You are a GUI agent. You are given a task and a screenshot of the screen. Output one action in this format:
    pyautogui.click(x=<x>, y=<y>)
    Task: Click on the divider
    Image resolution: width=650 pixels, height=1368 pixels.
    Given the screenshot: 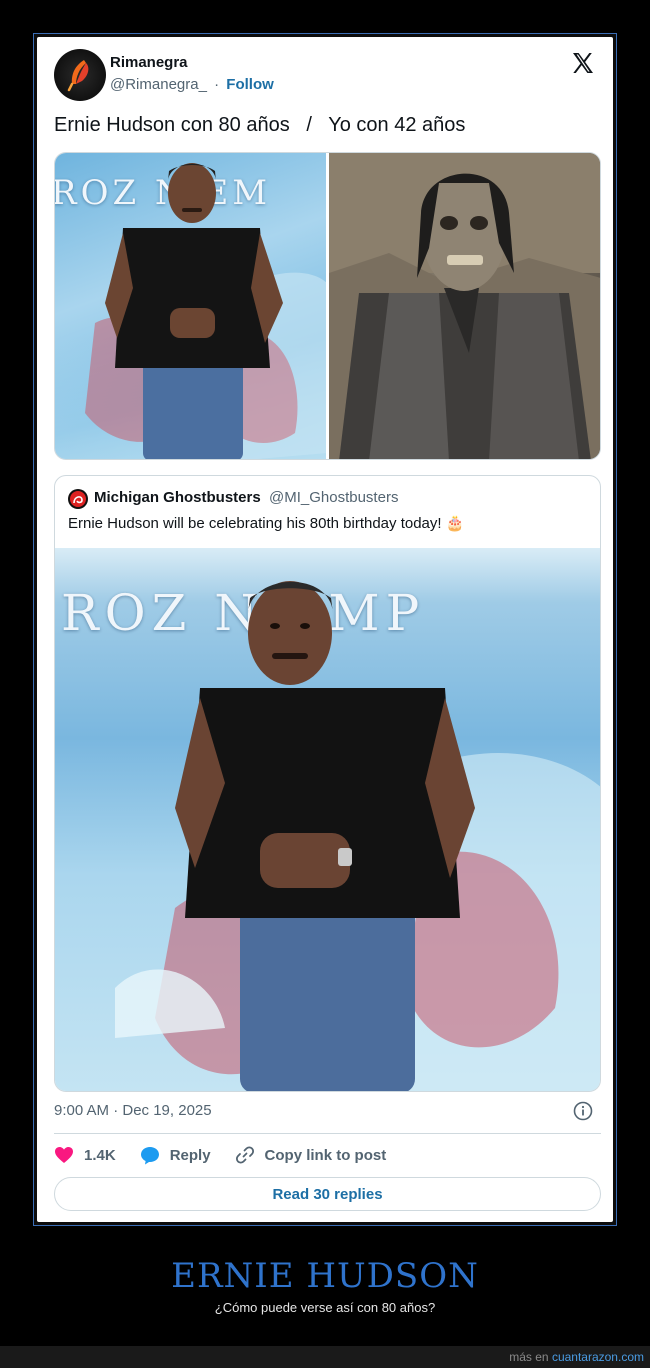 What is the action you would take?
    pyautogui.click(x=327, y=1133)
    